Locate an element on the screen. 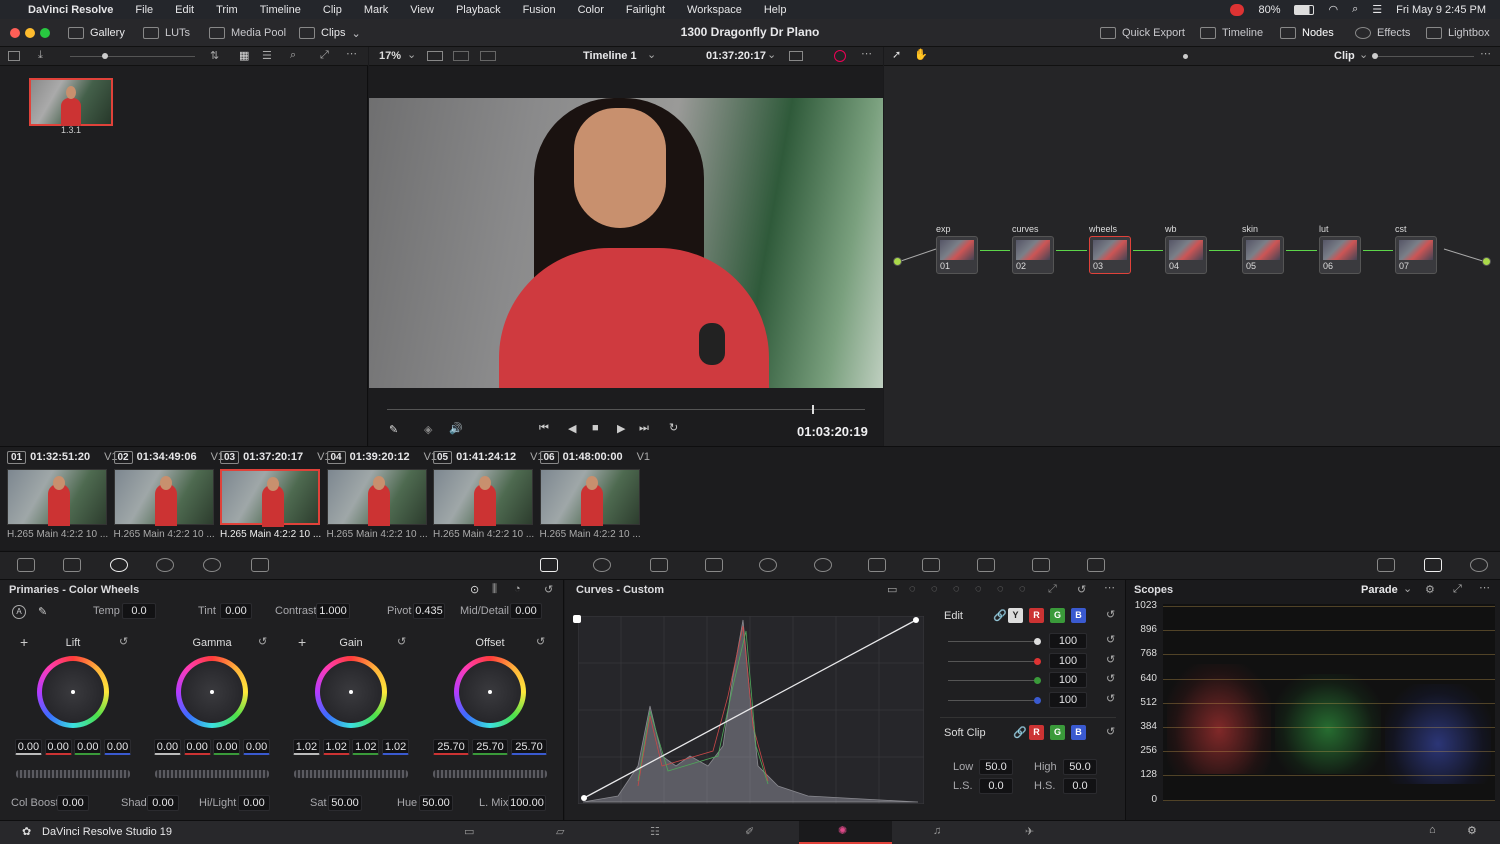 The height and width of the screenshot is (844, 1500). sat-vs-lum-icon: ◌ is located at coordinates (1022, 589).